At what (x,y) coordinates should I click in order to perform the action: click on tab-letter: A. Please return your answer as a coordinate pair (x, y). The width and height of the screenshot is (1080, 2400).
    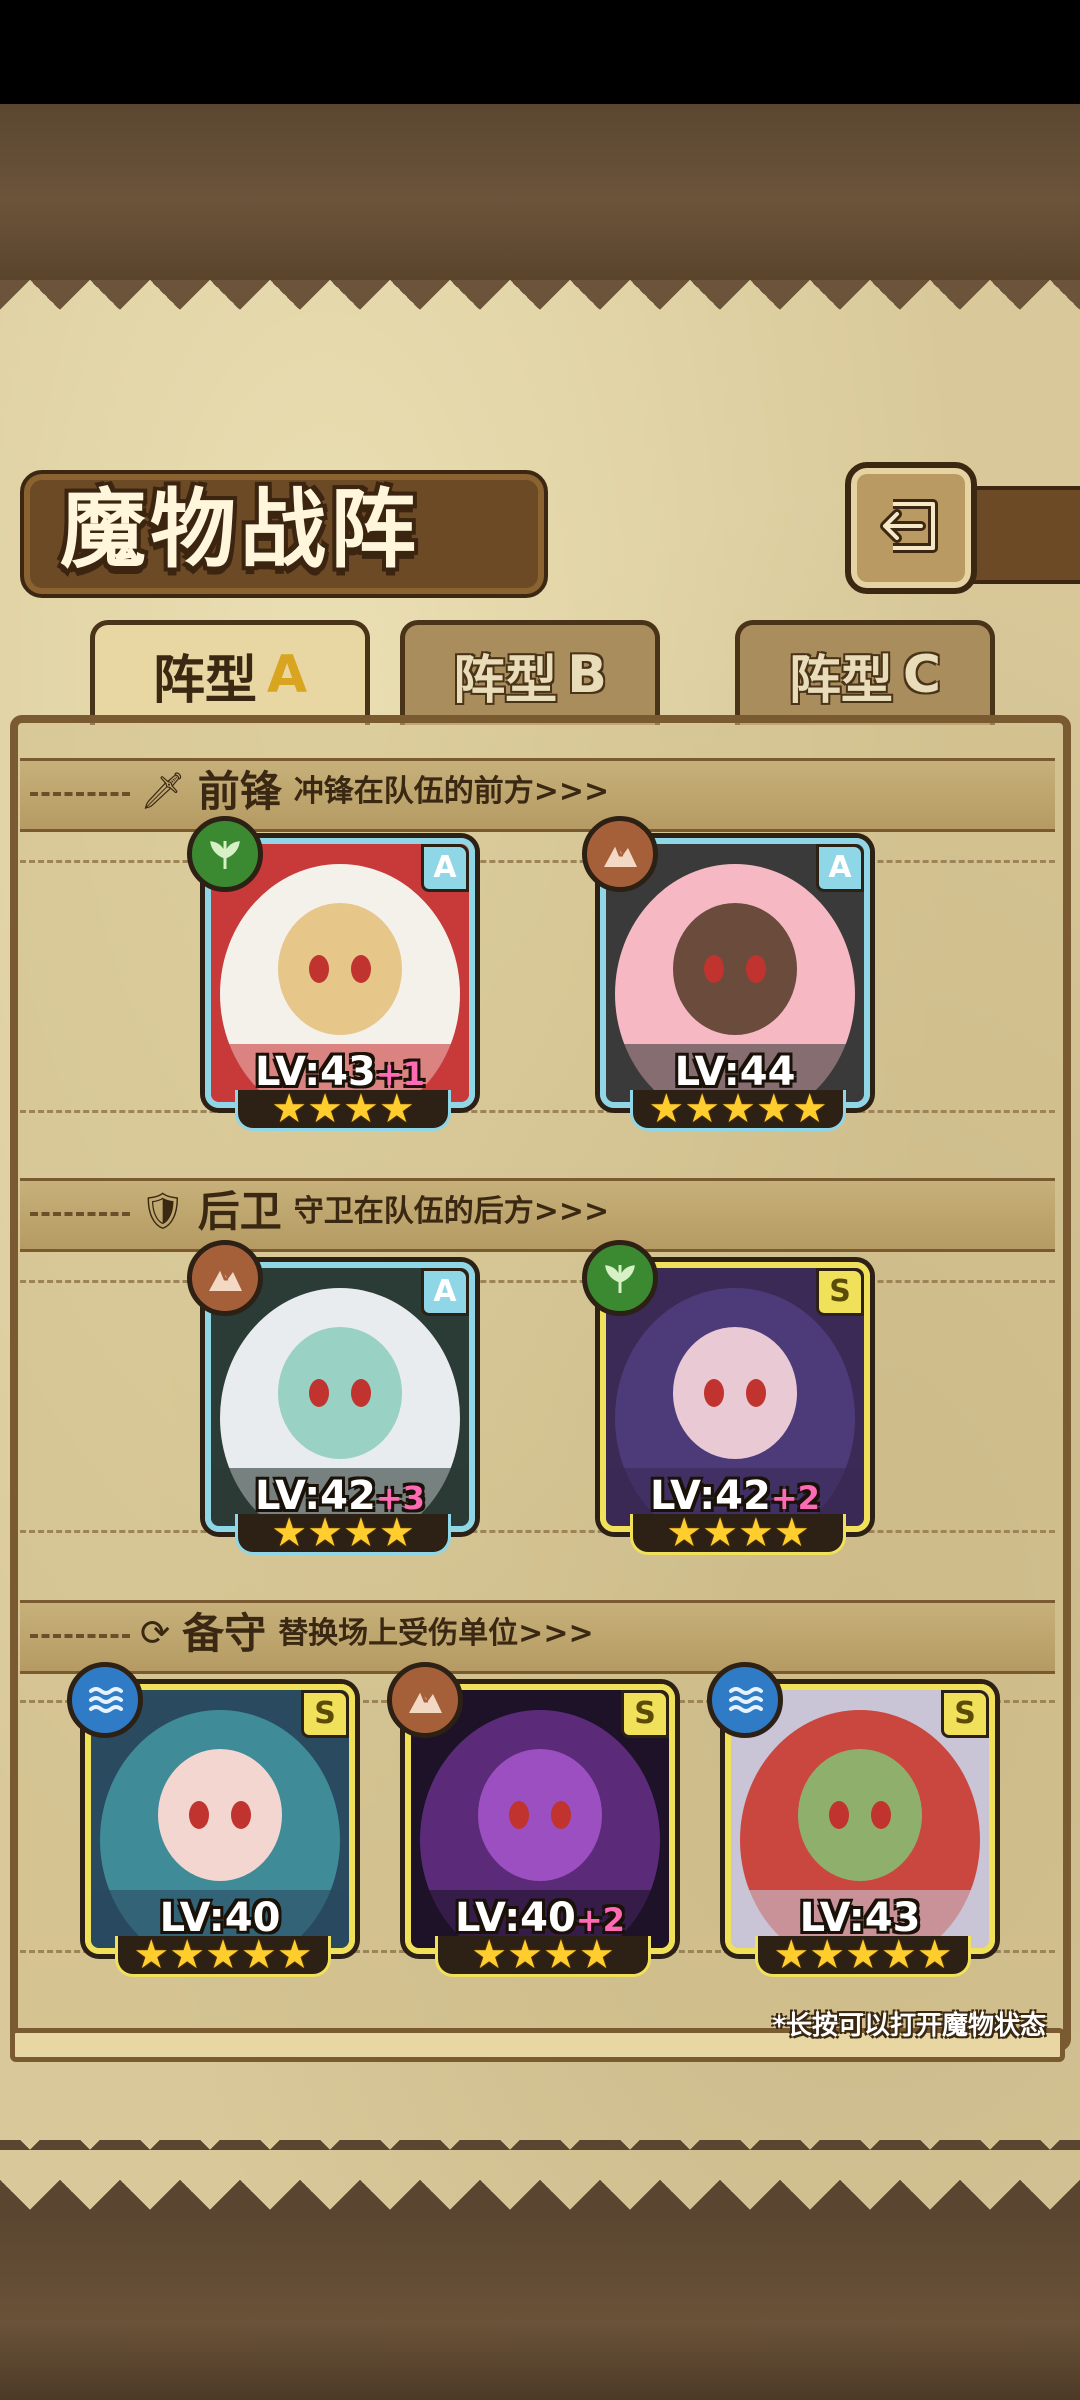
    Looking at the image, I should click on (287, 675).